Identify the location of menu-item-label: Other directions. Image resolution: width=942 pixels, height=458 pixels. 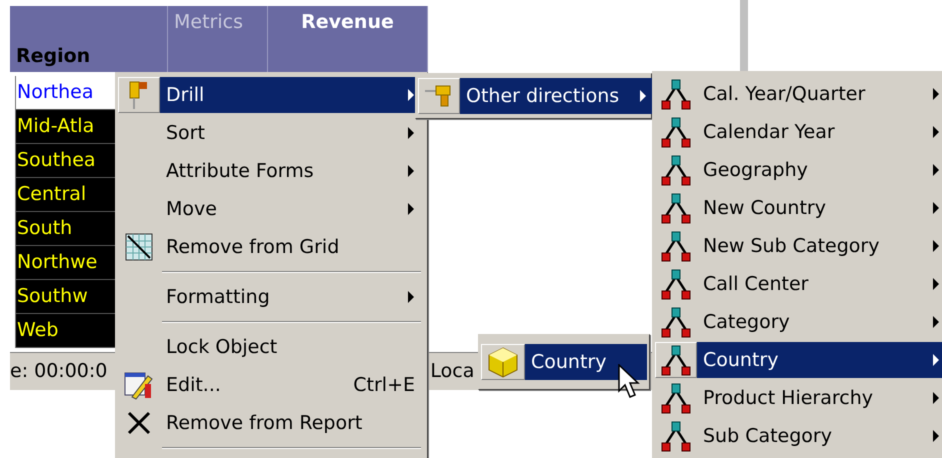
(543, 96).